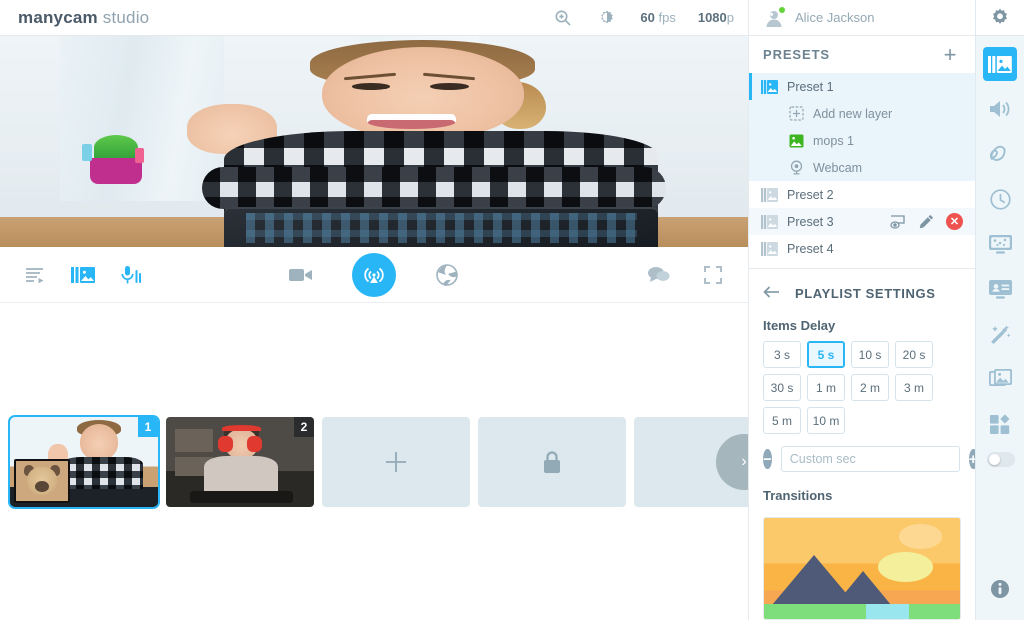  I want to click on picture-in-picture-pug, so click(42, 480).